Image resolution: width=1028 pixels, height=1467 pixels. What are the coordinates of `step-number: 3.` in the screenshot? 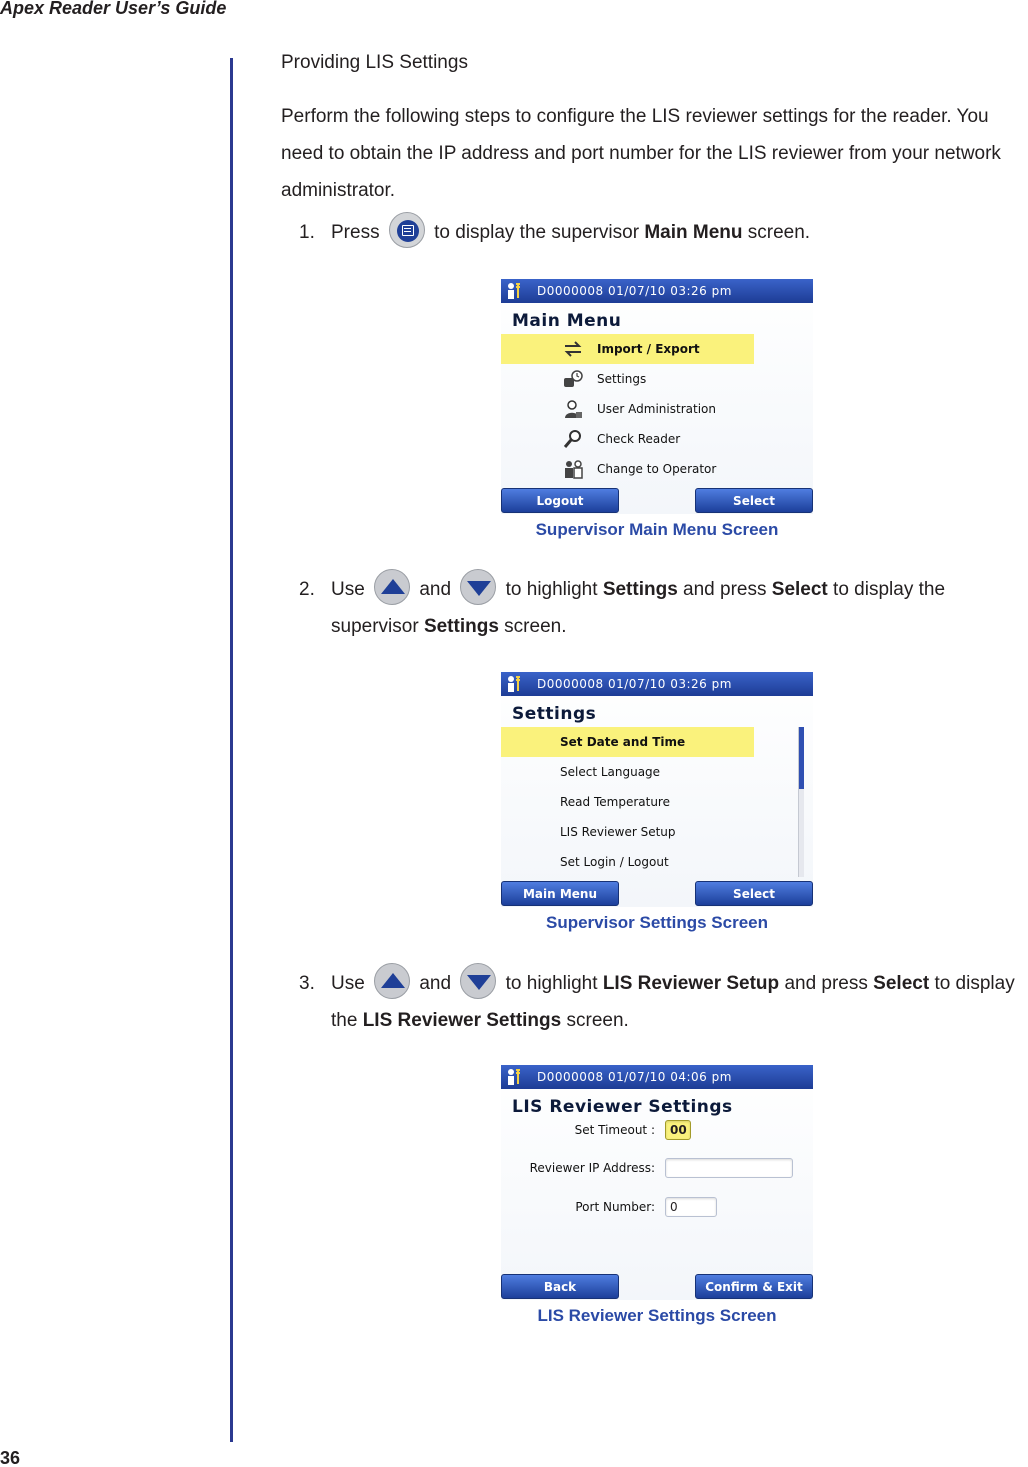 It's located at (307, 983).